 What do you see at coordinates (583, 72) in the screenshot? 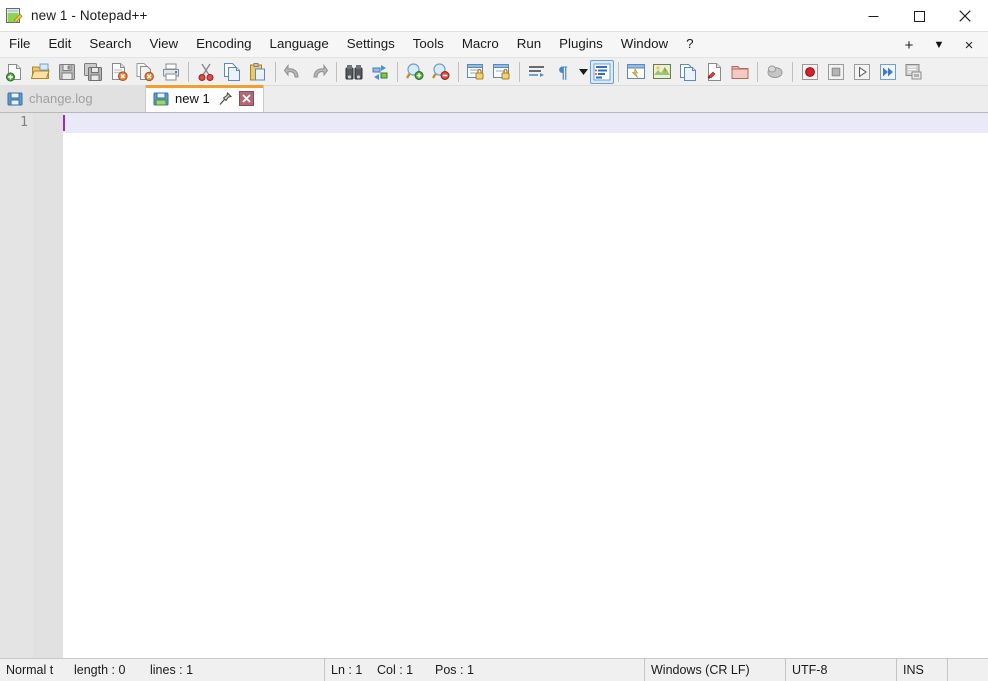
I see `chevron-down-icon` at bounding box center [583, 72].